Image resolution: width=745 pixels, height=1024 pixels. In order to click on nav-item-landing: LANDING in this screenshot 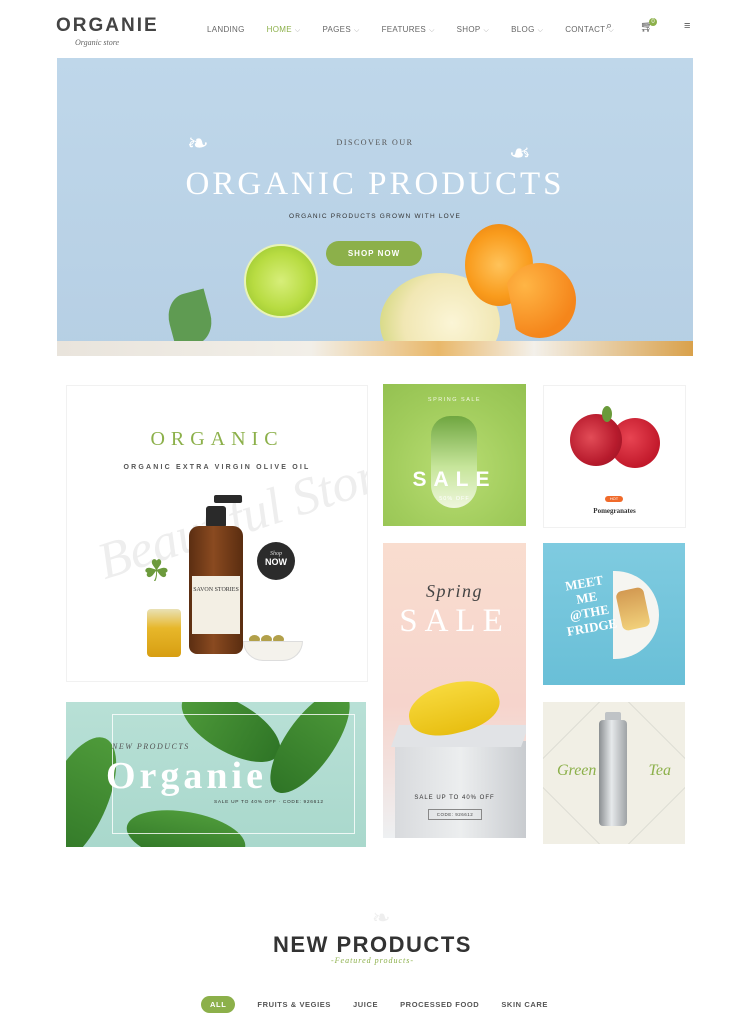, I will do `click(226, 30)`.